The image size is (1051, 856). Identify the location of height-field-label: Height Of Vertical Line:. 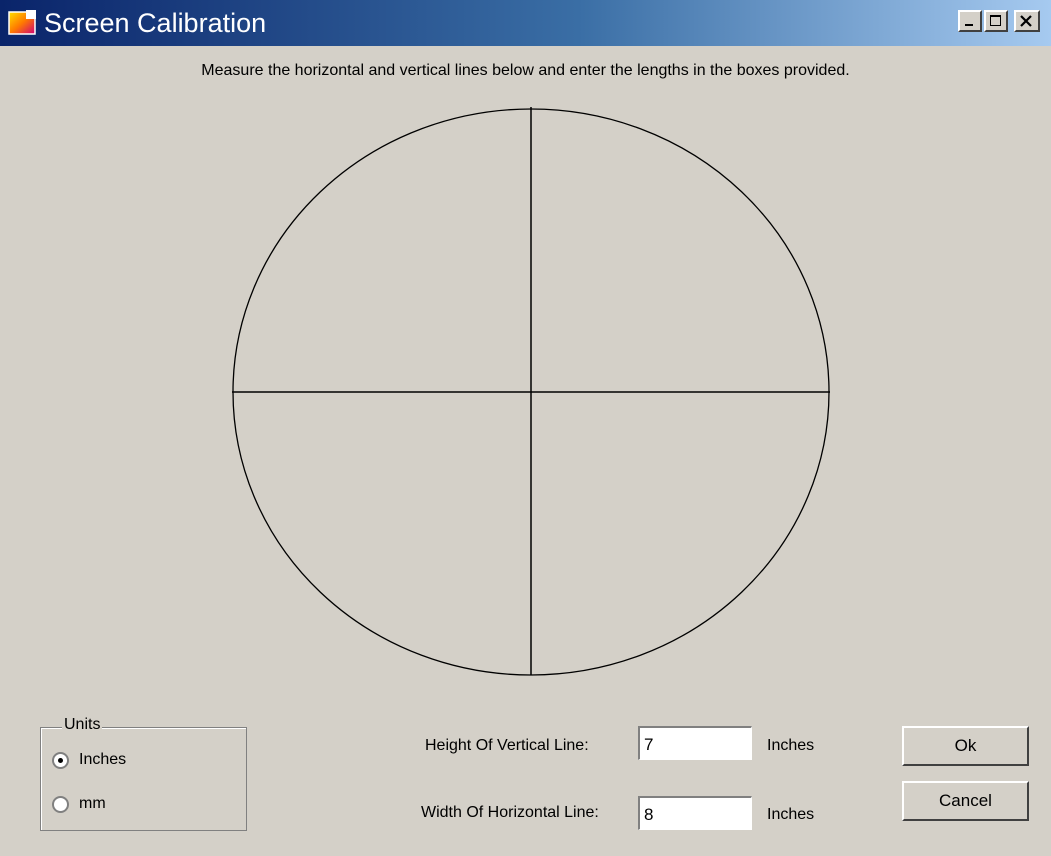
(507, 745).